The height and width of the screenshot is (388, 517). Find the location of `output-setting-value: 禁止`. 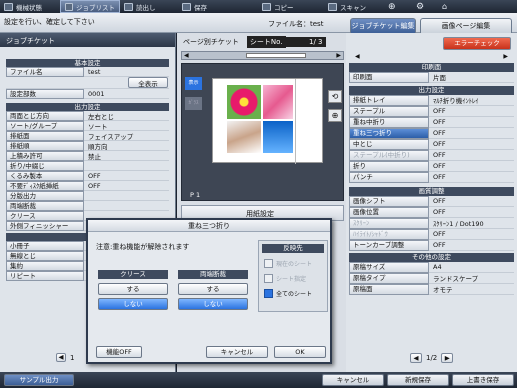

output-setting-value: 禁止 is located at coordinates (94, 156).